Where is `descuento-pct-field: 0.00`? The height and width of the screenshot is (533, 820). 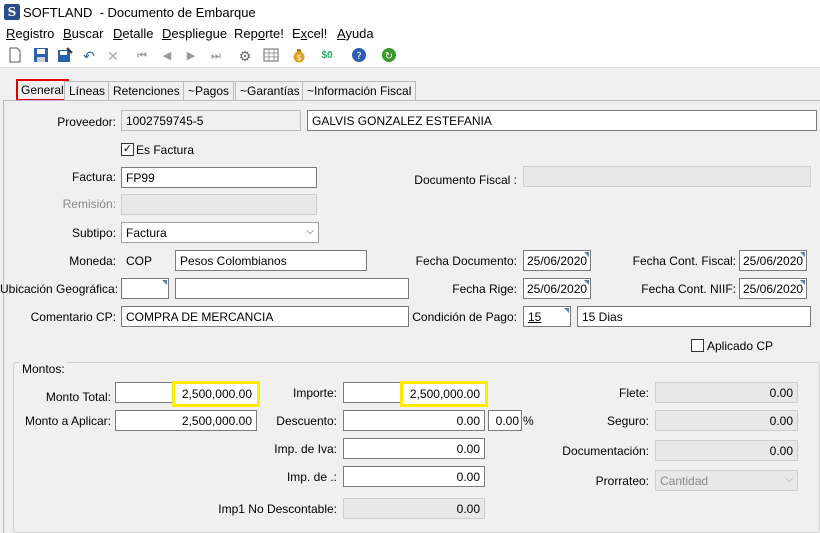
descuento-pct-field: 0.00 is located at coordinates (505, 420).